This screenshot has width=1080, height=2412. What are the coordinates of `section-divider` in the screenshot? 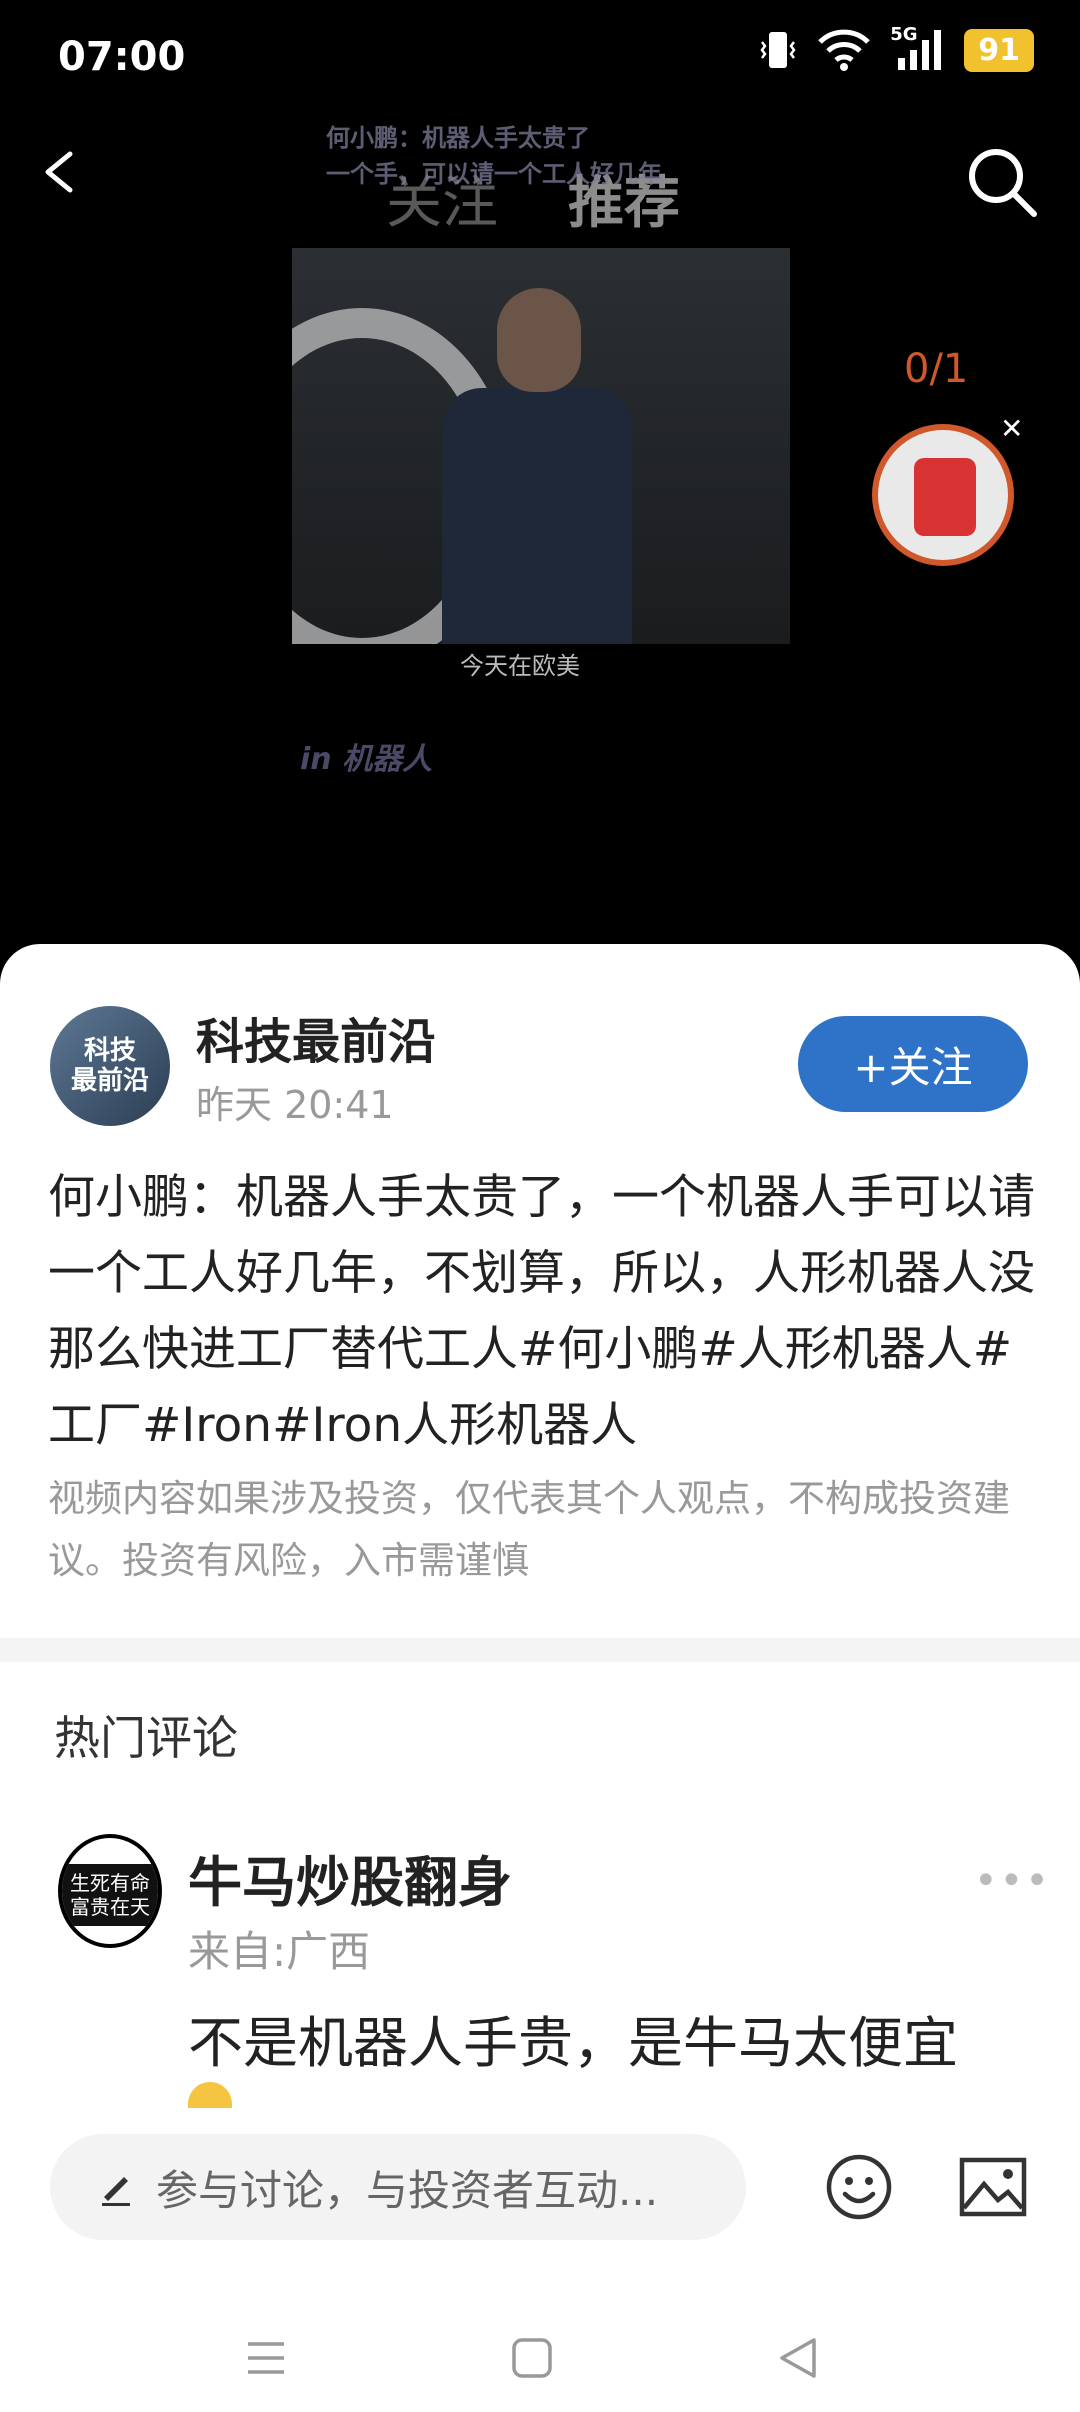 It's located at (540, 1650).